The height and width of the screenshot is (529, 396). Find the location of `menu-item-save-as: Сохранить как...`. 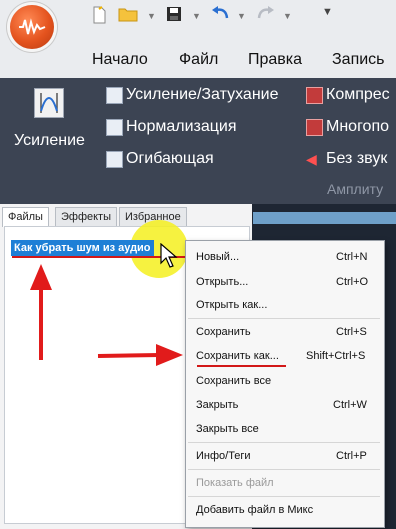

menu-item-save-as: Сохранить как... is located at coordinates (237, 356).